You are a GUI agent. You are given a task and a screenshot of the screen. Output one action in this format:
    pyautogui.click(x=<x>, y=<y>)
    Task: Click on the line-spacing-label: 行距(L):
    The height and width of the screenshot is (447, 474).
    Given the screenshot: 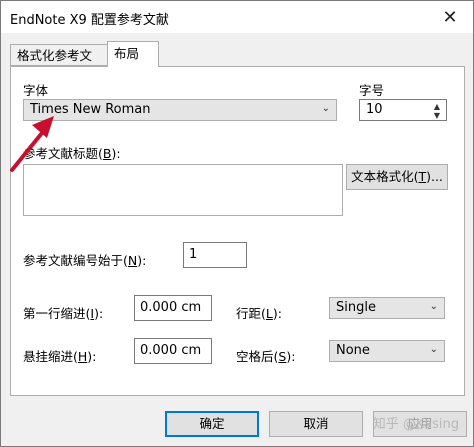 What is the action you would take?
    pyautogui.click(x=259, y=312)
    